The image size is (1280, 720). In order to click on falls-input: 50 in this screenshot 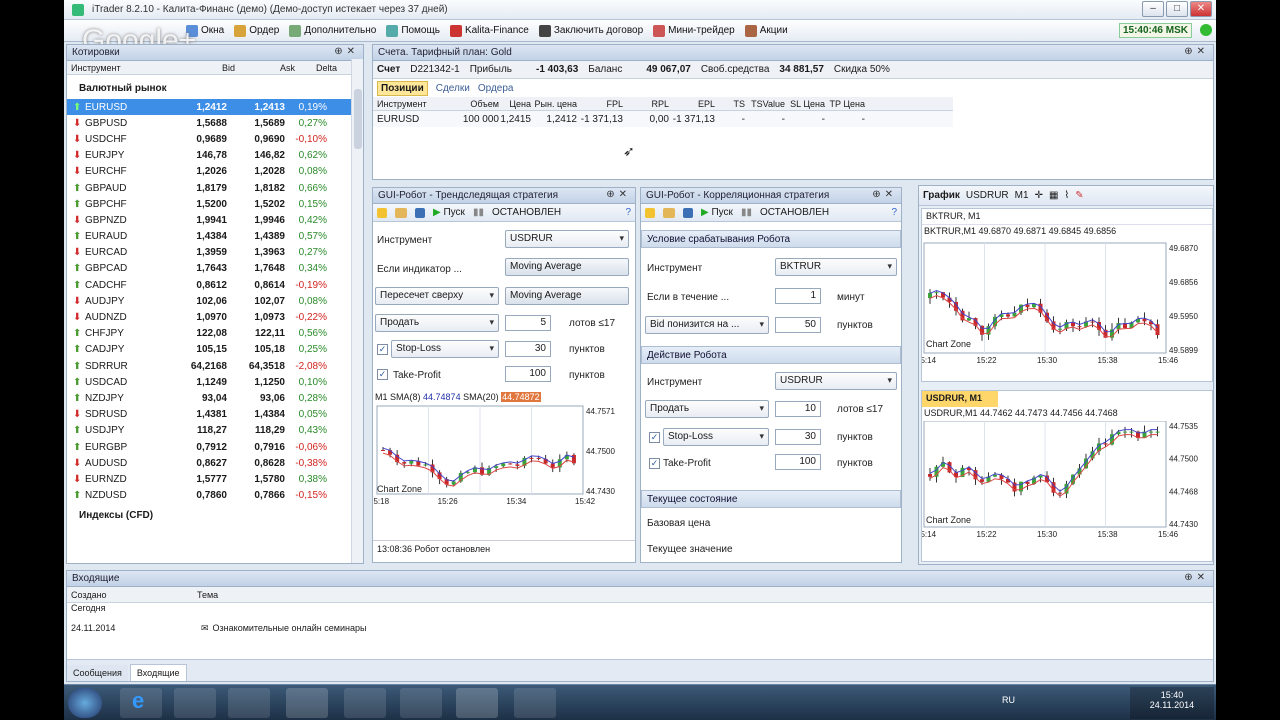, I will do `click(798, 325)`.